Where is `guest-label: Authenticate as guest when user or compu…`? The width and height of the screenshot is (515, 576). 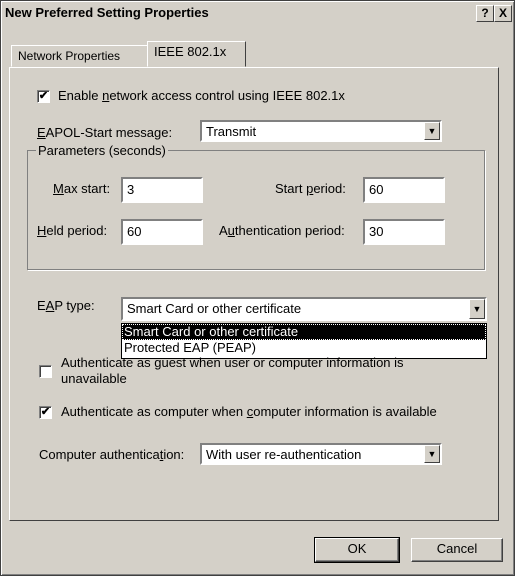
guest-label: Authenticate as guest when user or compu… is located at coordinates (232, 362).